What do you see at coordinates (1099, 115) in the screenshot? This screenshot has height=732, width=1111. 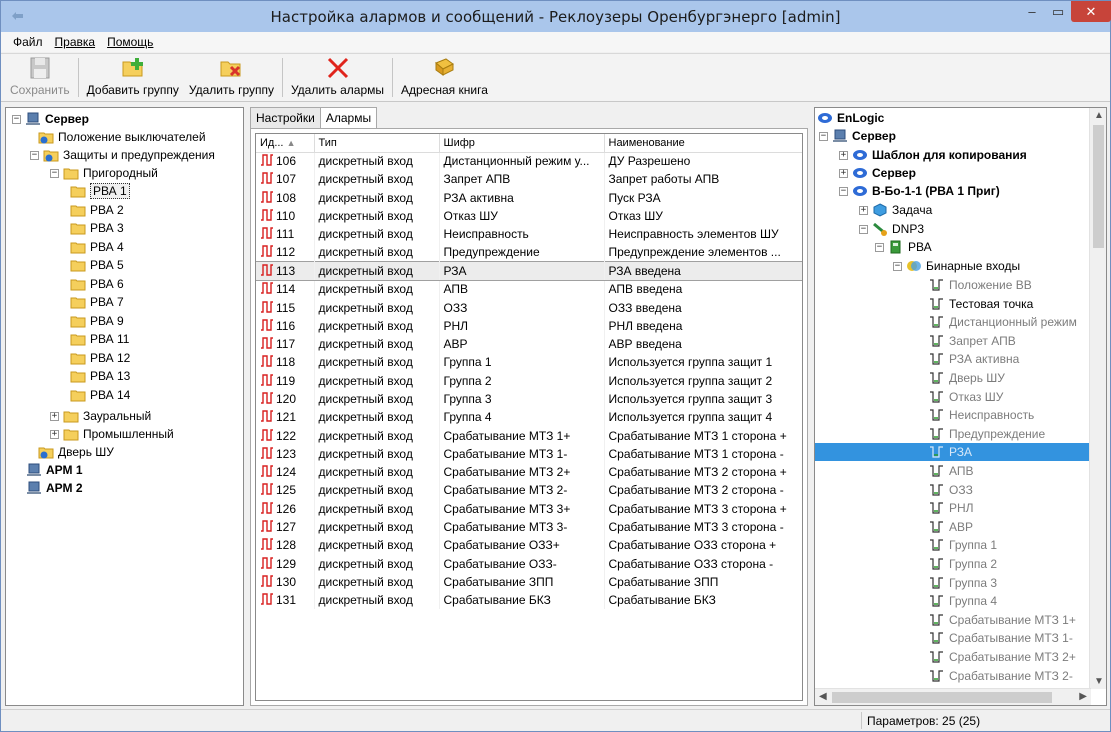 I see `scroll-up-icon: ▲` at bounding box center [1099, 115].